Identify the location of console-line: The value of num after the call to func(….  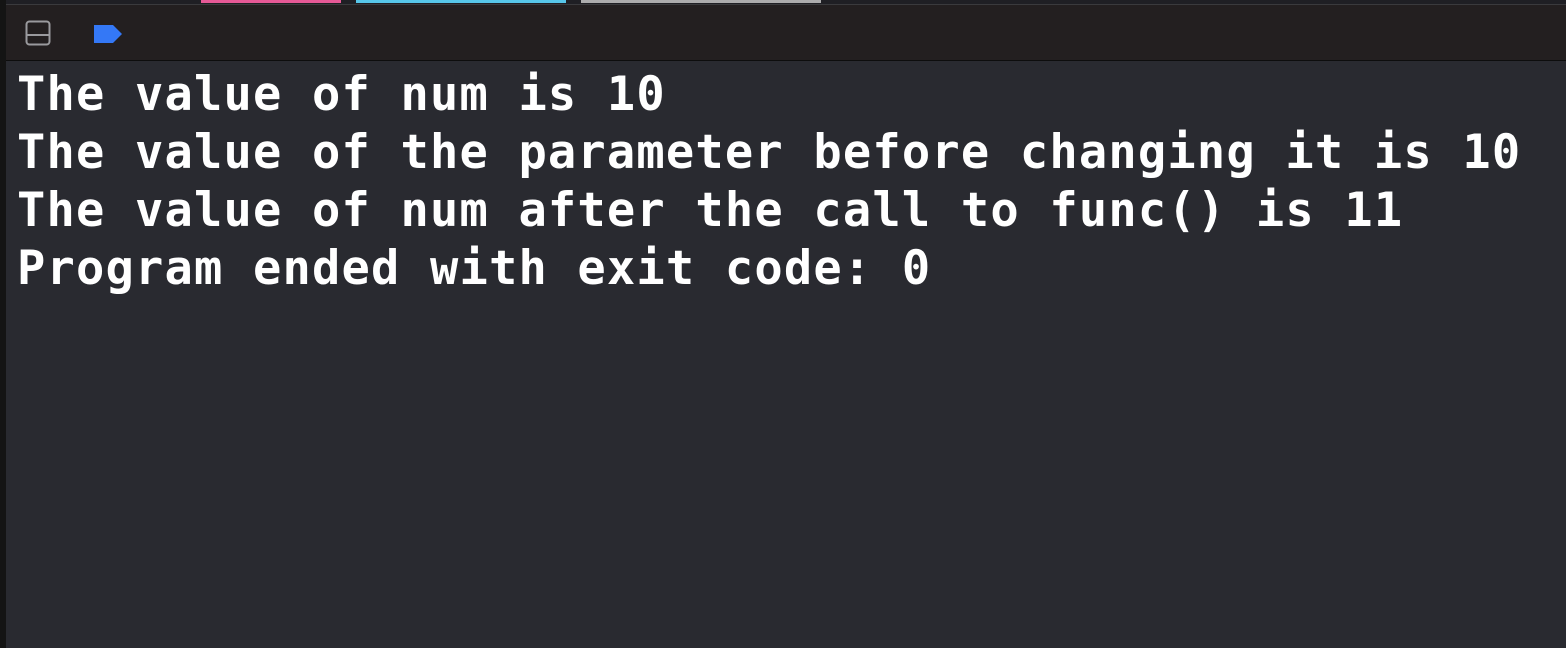
(710, 210).